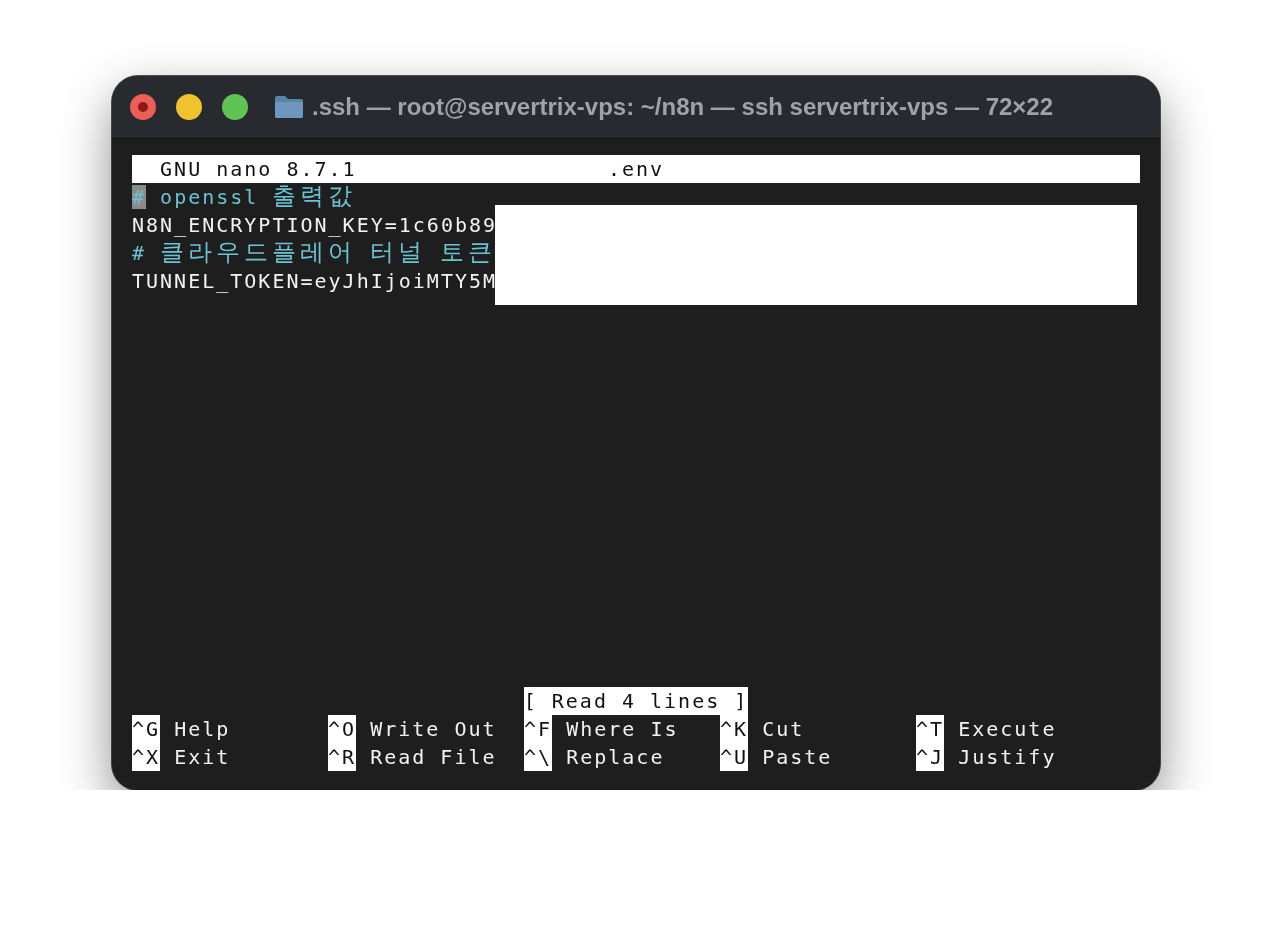 The width and height of the screenshot is (1272, 938). What do you see at coordinates (258, 169) in the screenshot?
I see `app-version: GNU nano 8.7.1` at bounding box center [258, 169].